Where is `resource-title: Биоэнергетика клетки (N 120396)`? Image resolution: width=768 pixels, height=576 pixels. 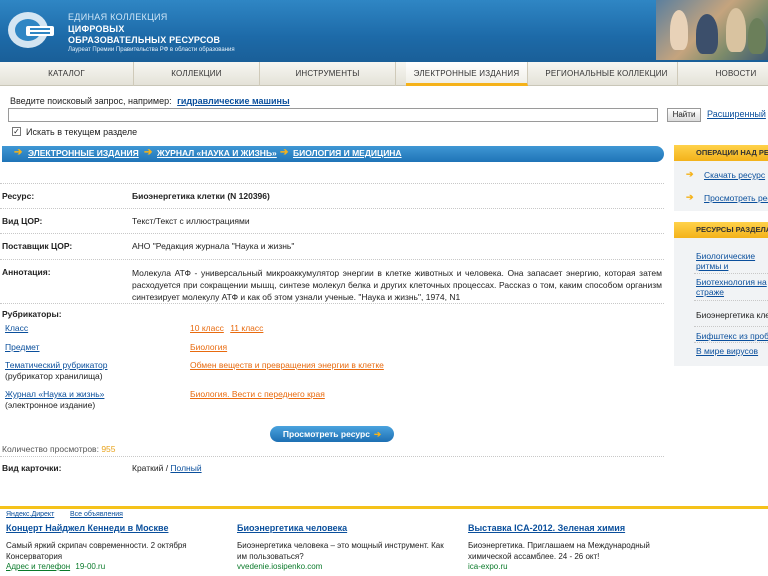
resource-title: Биоэнергетика клетки (N 120396) is located at coordinates (201, 196).